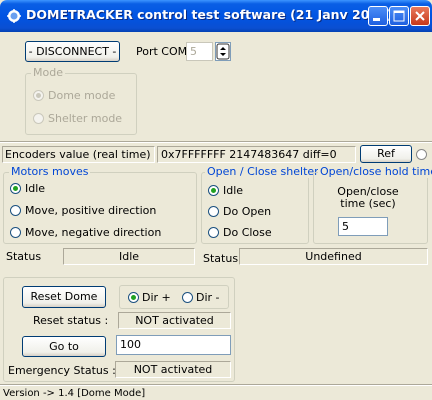 The image size is (432, 400). Describe the element at coordinates (249, 154) in the screenshot. I see `encoders-value: 0x7FFFFFFF 2147483647 diff=0` at that location.